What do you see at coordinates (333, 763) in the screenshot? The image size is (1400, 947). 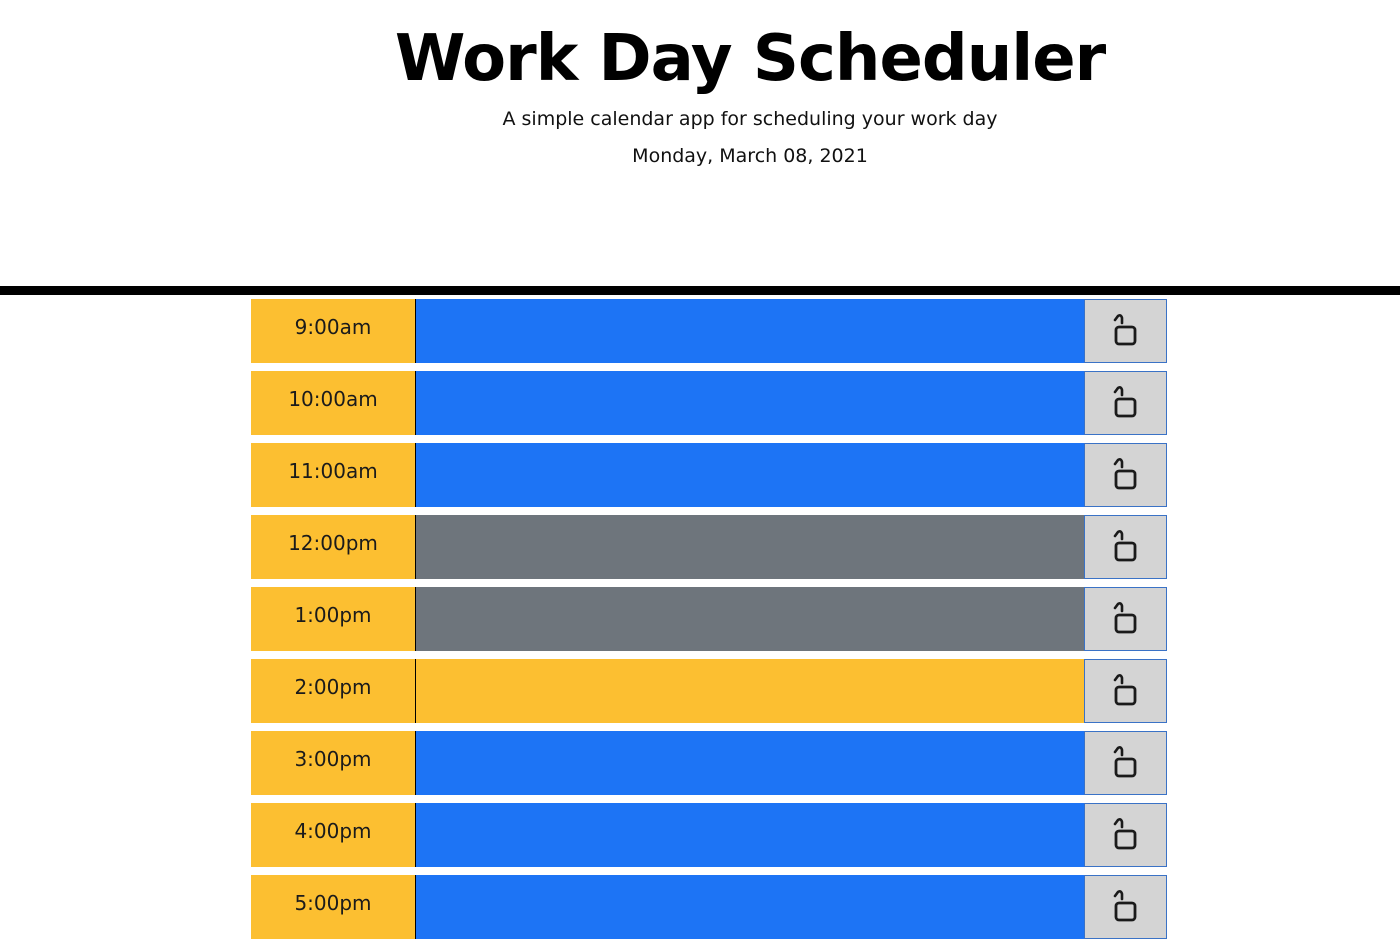 I see `hour-label: 3:00pm` at bounding box center [333, 763].